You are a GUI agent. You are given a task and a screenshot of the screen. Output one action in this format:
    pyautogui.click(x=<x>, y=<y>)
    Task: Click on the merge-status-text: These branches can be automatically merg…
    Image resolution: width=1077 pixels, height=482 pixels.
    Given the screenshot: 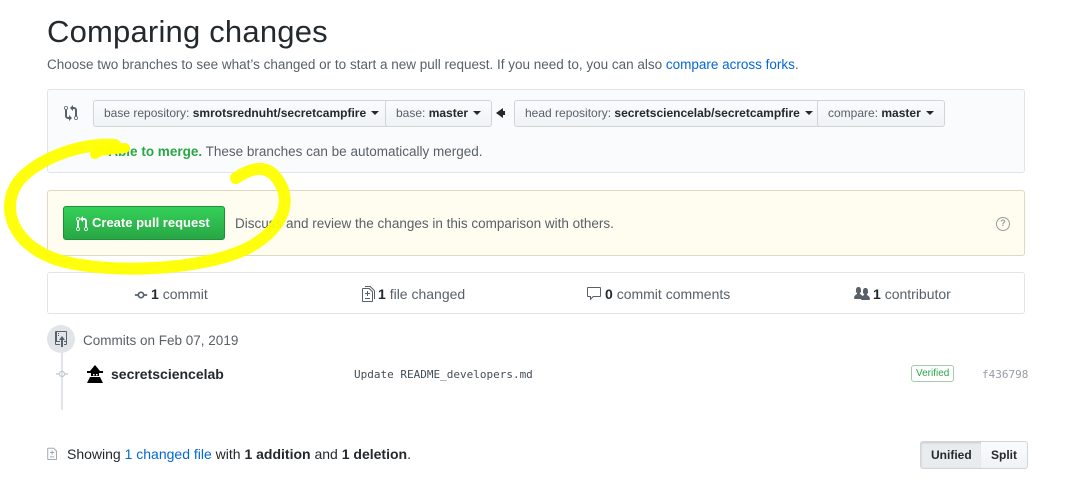 What is the action you would take?
    pyautogui.click(x=342, y=151)
    